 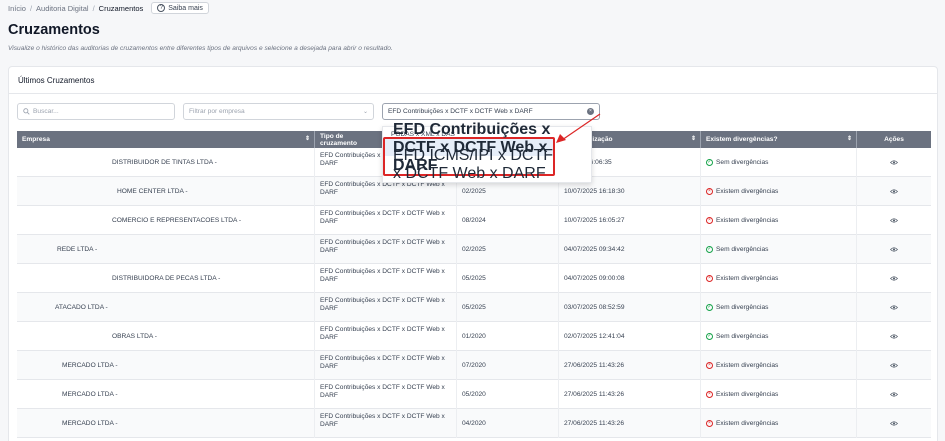 I want to click on cell-atualizacao: 04/07/2025 09:34:42, so click(x=630, y=249).